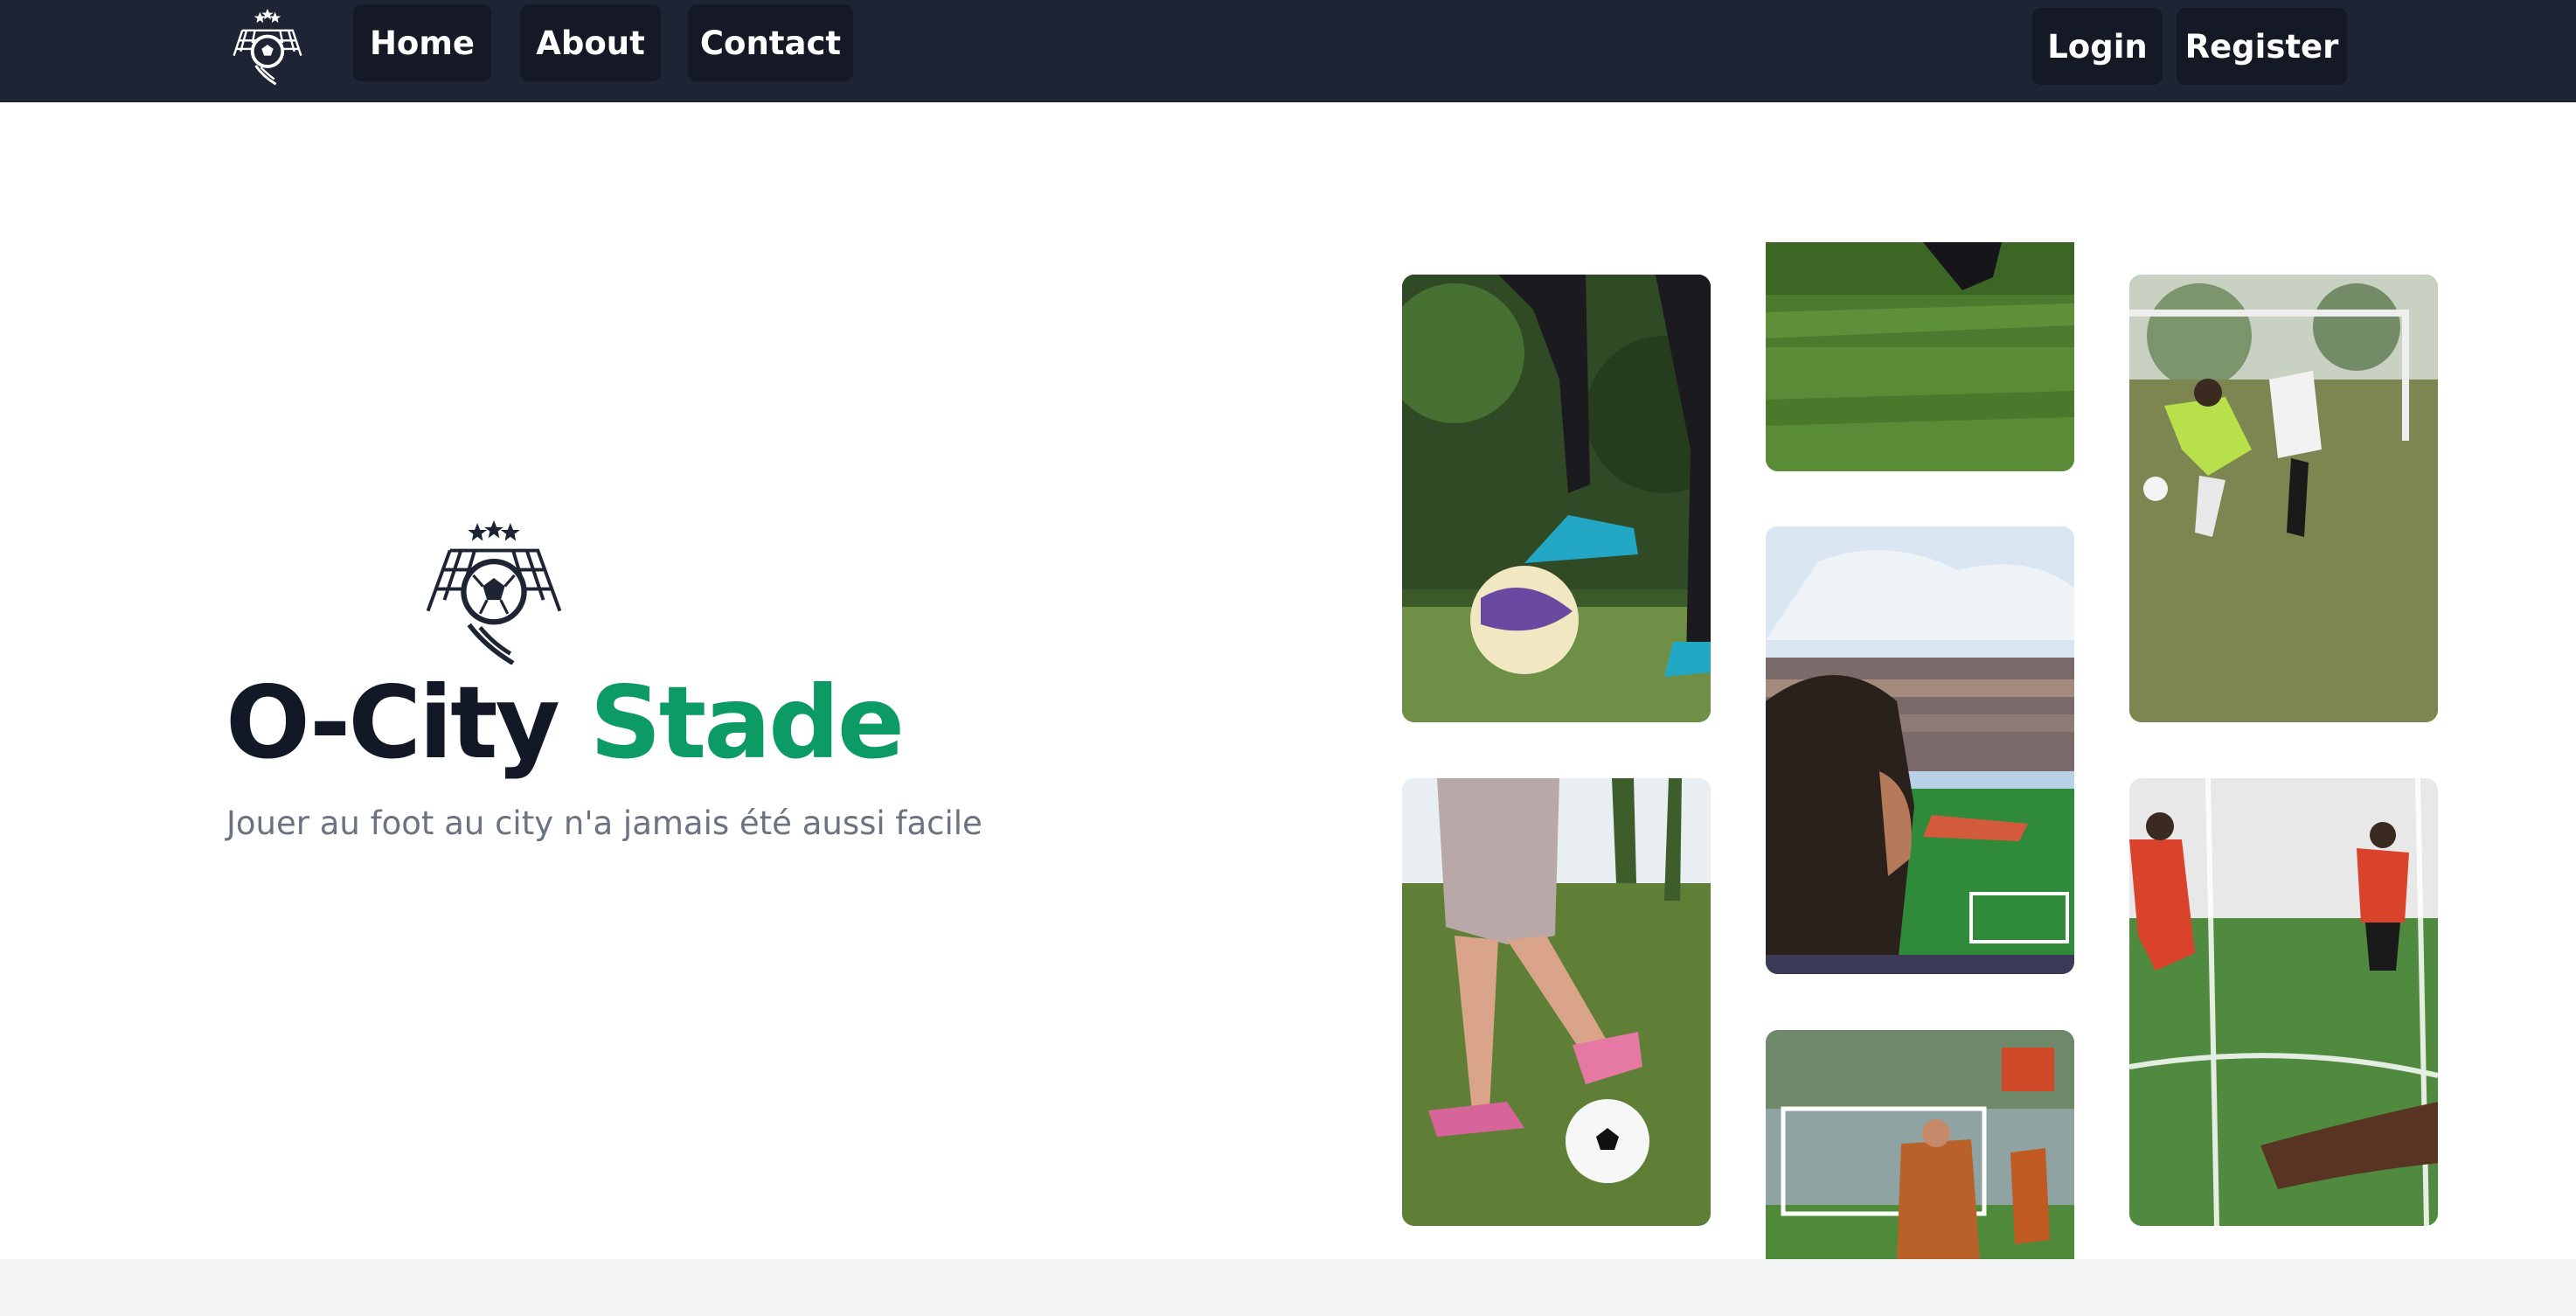 The image size is (2576, 1316). Describe the element at coordinates (590, 42) in the screenshot. I see `nav-about-button: About` at that location.